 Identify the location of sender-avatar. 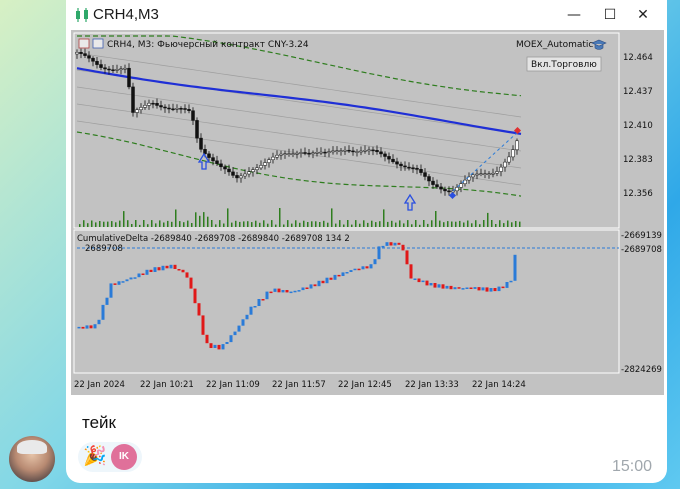
(32, 459).